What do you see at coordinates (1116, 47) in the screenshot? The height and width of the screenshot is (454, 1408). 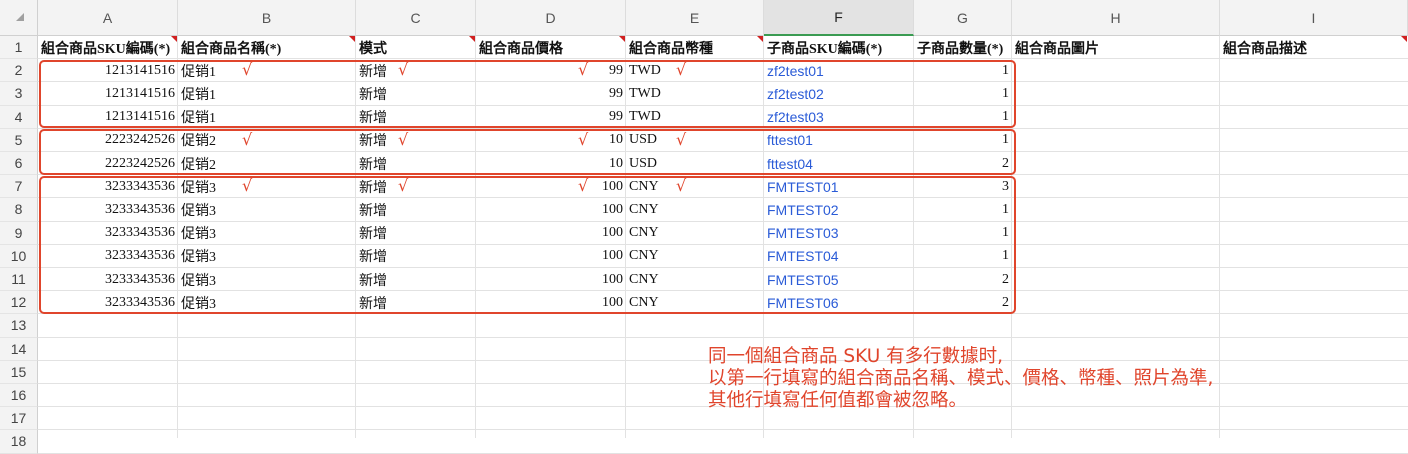 I see `header-cell-h: 組合商品圖片` at bounding box center [1116, 47].